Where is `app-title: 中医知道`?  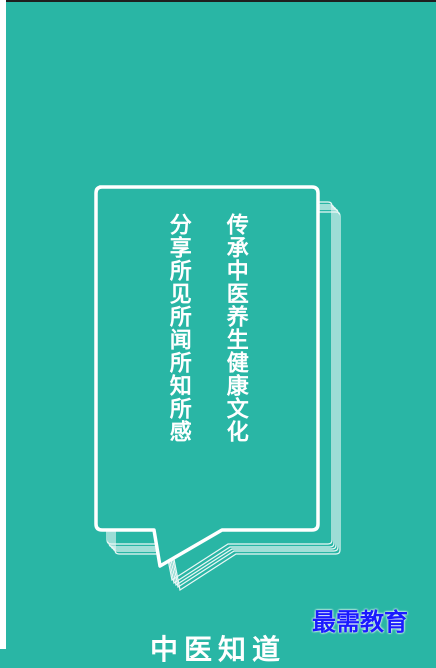 app-title: 中医知道 is located at coordinates (217, 649).